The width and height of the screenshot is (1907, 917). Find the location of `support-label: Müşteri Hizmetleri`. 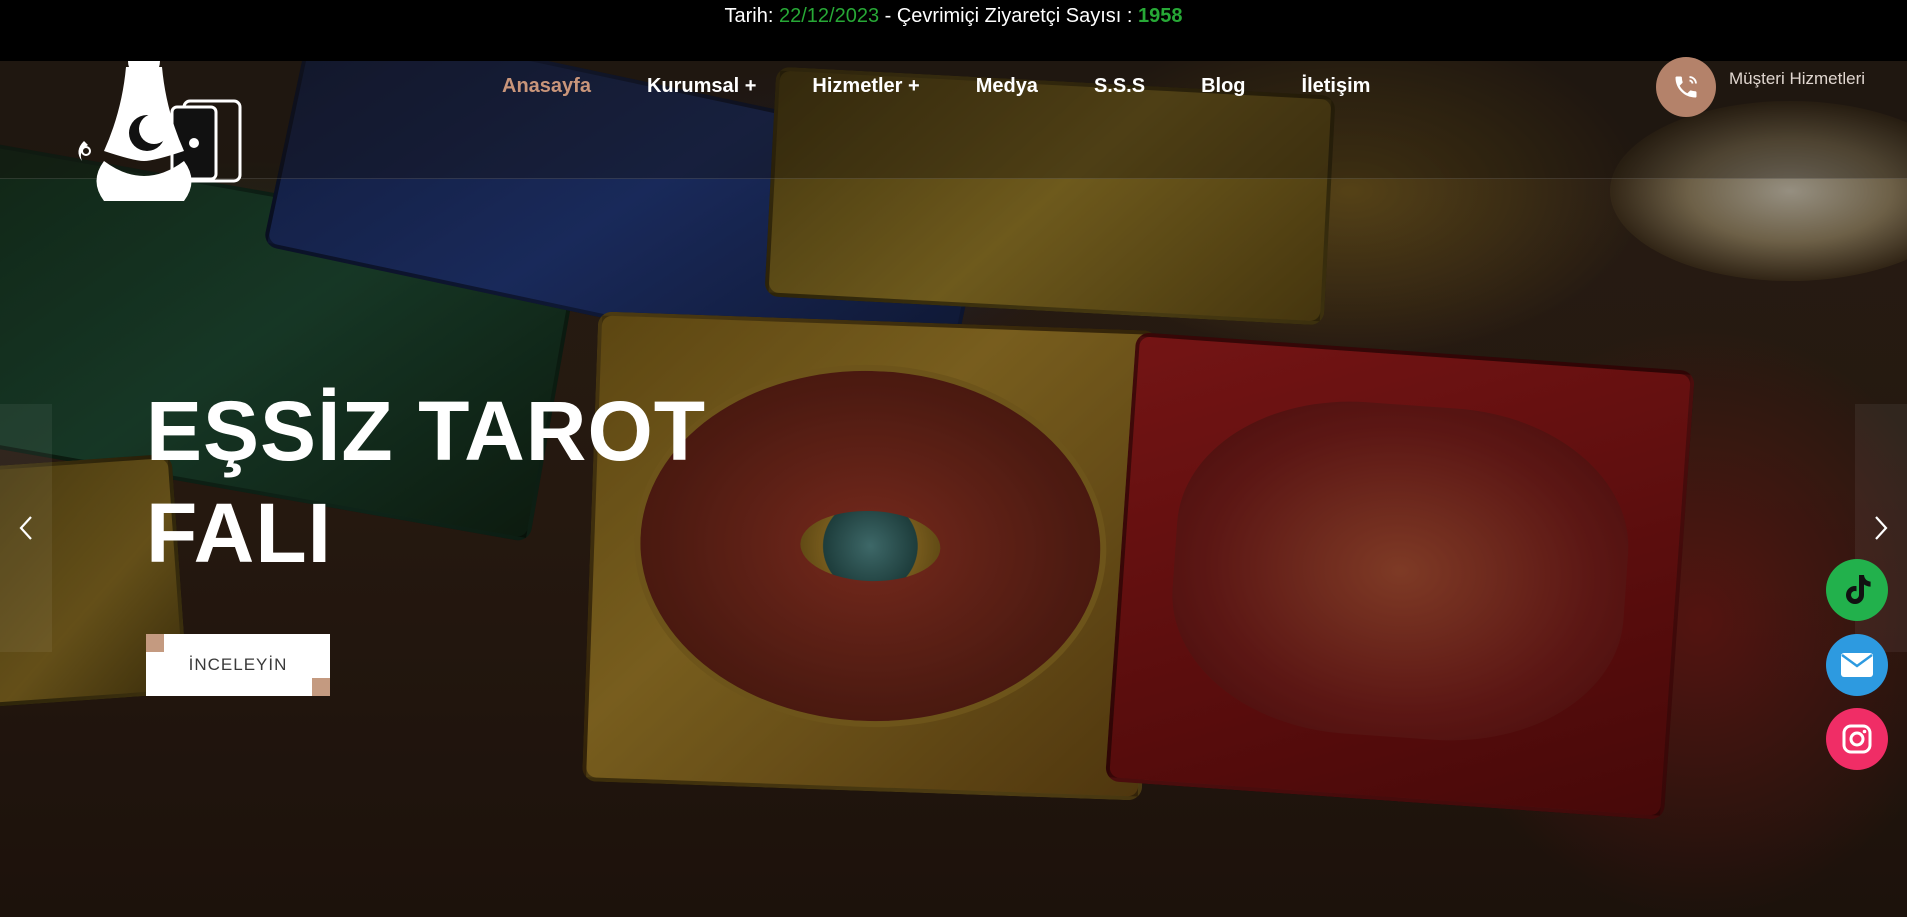

support-label: Müşteri Hizmetleri is located at coordinates (1797, 79).